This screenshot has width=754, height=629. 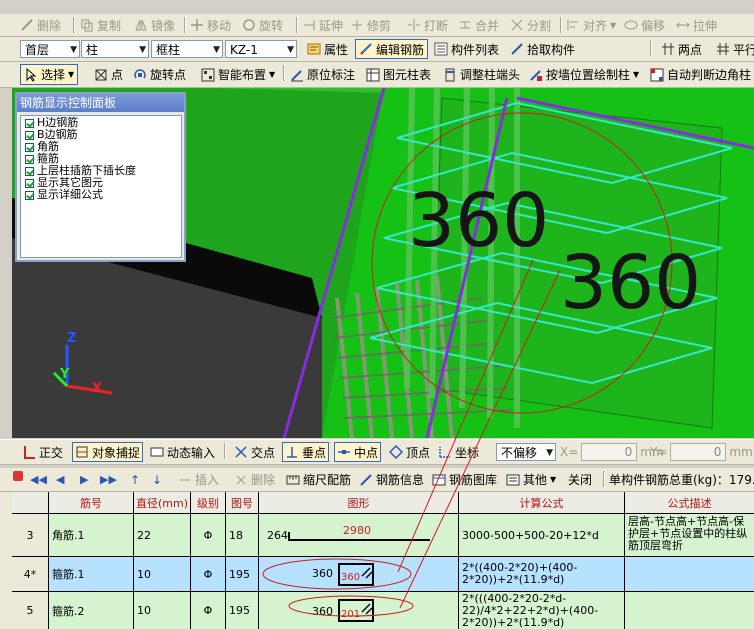 What do you see at coordinates (531, 479) in the screenshot?
I see `other-menu-button: 其他 ▼` at bounding box center [531, 479].